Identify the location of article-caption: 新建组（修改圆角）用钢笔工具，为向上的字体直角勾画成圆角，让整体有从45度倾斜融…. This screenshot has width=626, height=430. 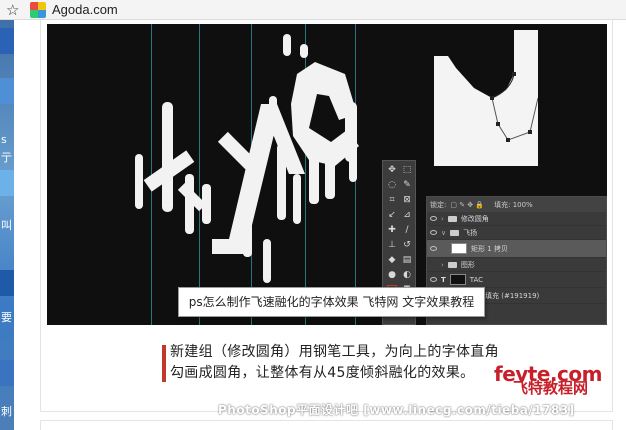
(334, 362).